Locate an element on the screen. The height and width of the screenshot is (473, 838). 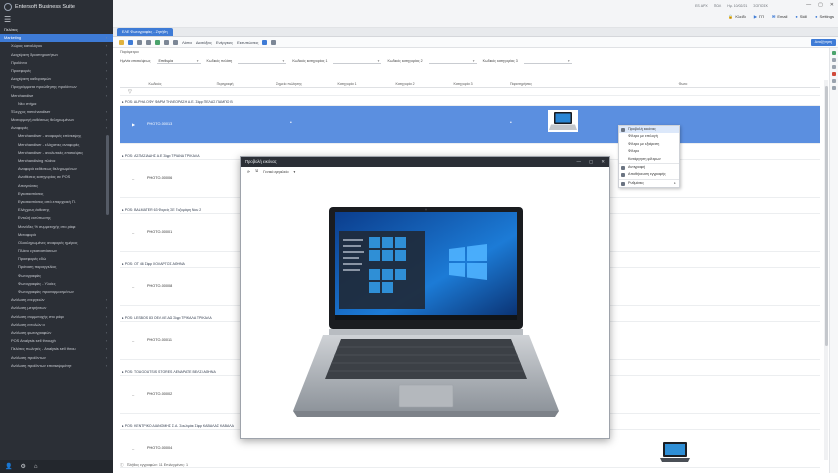
topbar-action-gp: ▶ ΓΠ is located at coordinates (759, 16).